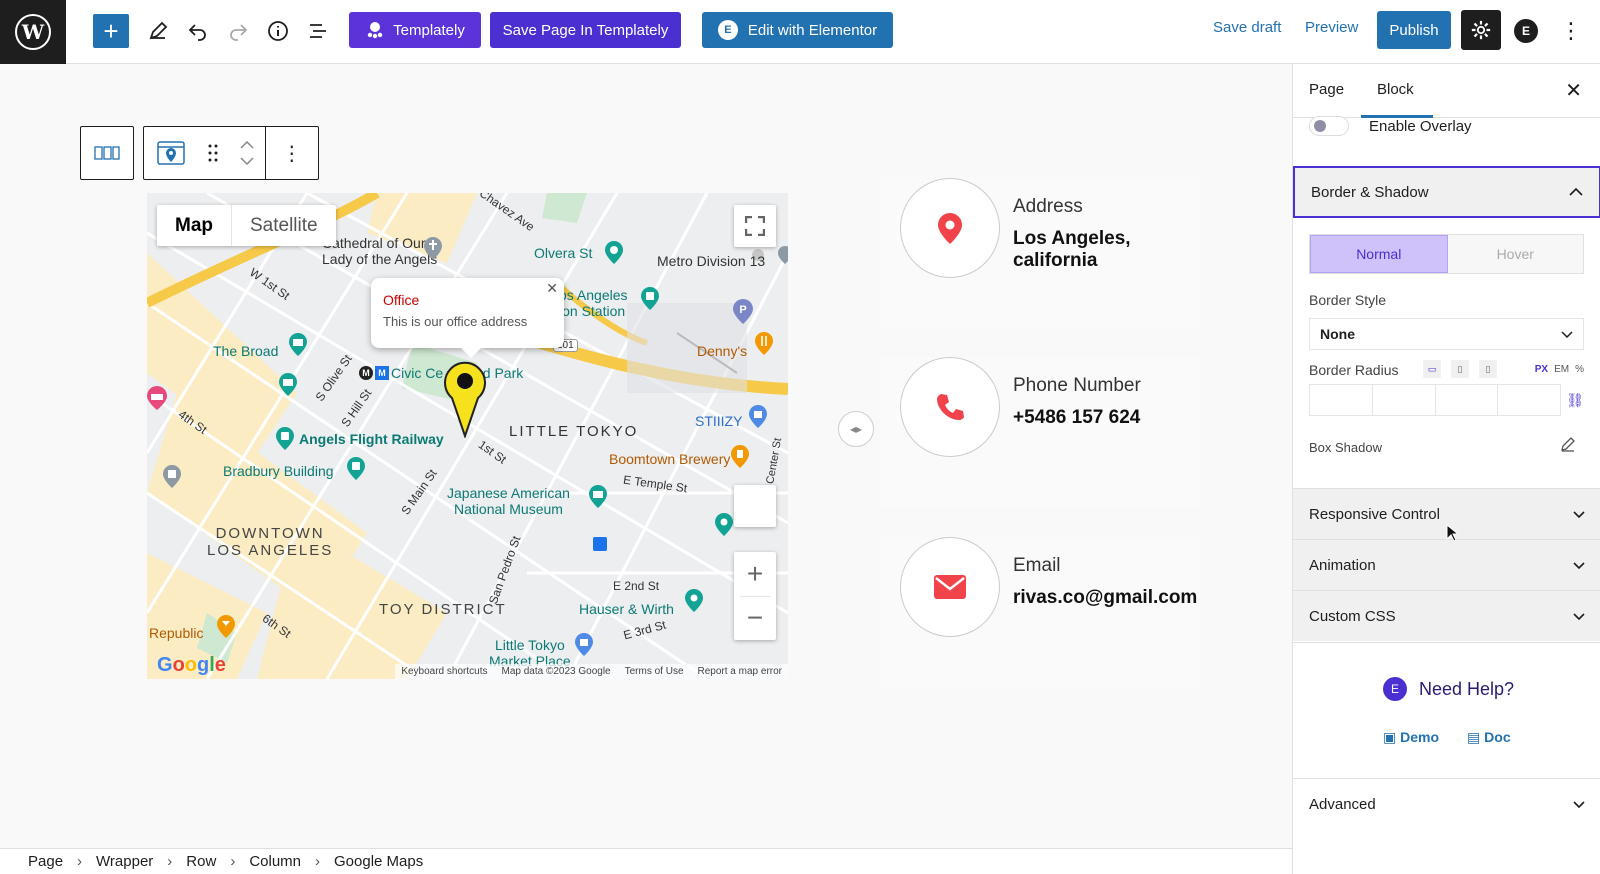 The height and width of the screenshot is (874, 1600). What do you see at coordinates (285, 438) in the screenshot?
I see `railway-marker-icon` at bounding box center [285, 438].